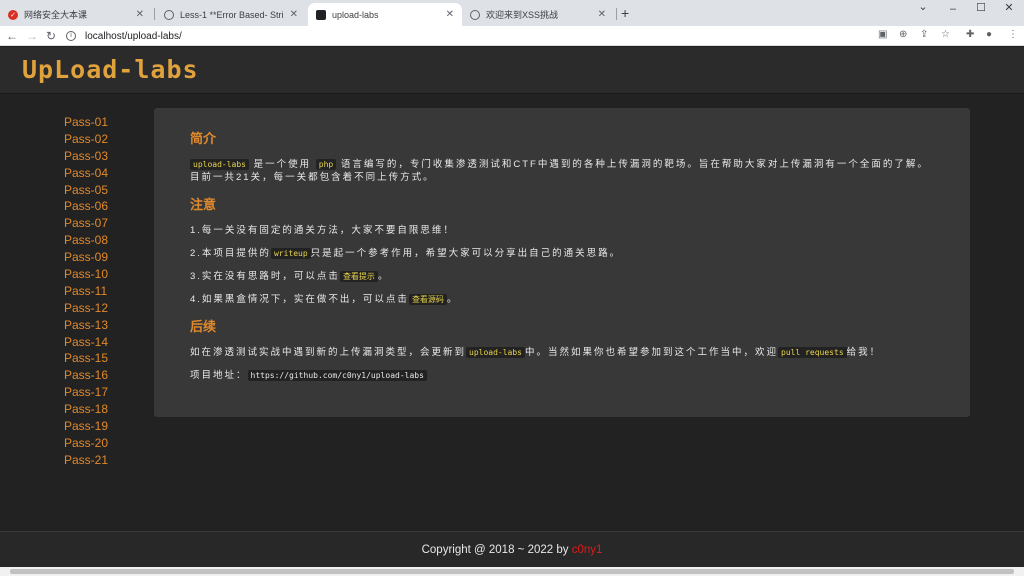  Describe the element at coordinates (86, 274) in the screenshot. I see `sidebar-item-pass-10: Pass-10` at that location.